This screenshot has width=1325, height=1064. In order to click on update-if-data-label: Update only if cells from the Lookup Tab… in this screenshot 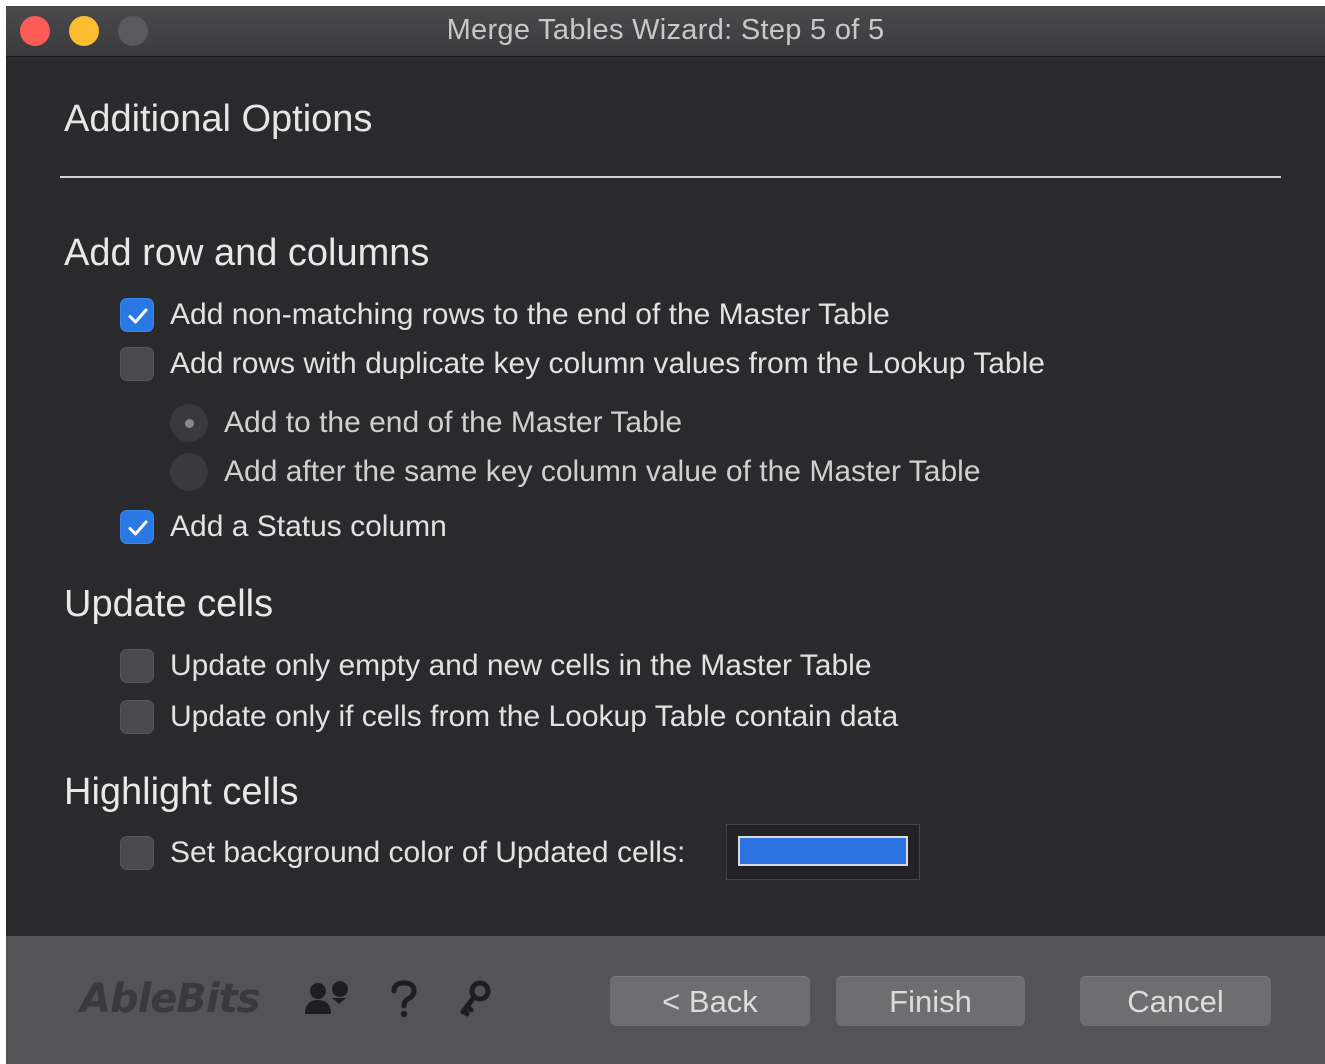, I will do `click(534, 717)`.